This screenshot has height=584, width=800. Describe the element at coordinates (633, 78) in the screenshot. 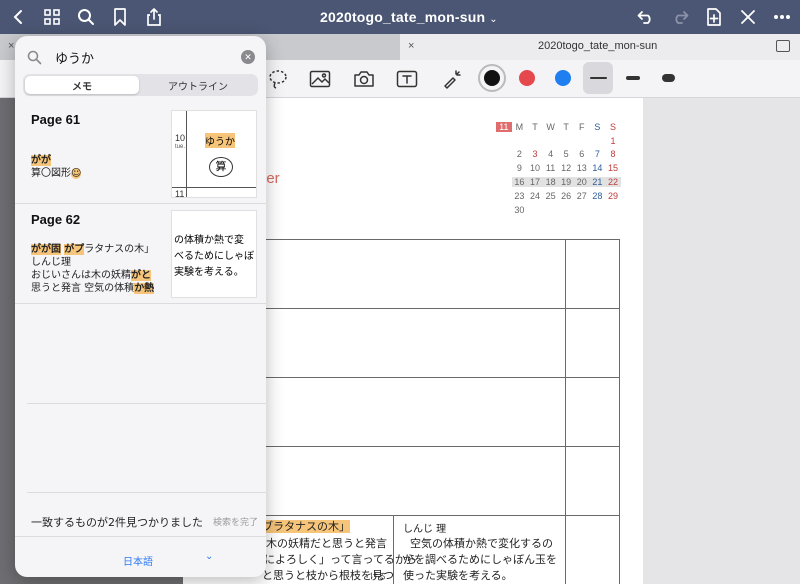

I see `pen-medium-icon` at that location.